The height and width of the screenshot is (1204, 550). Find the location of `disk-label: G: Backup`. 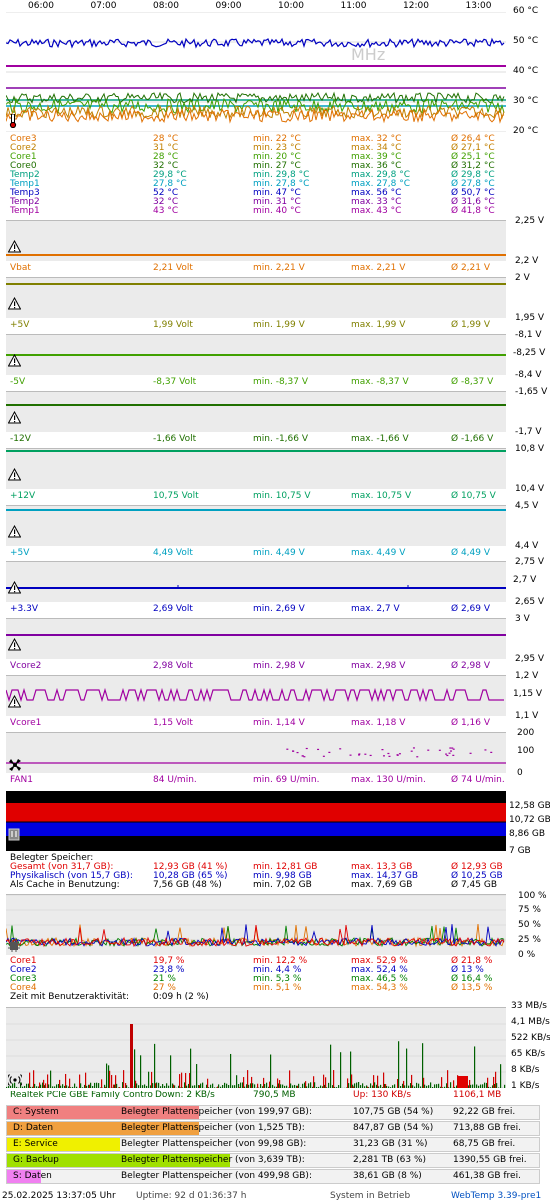

disk-label: G: Backup is located at coordinates (36, 1160).